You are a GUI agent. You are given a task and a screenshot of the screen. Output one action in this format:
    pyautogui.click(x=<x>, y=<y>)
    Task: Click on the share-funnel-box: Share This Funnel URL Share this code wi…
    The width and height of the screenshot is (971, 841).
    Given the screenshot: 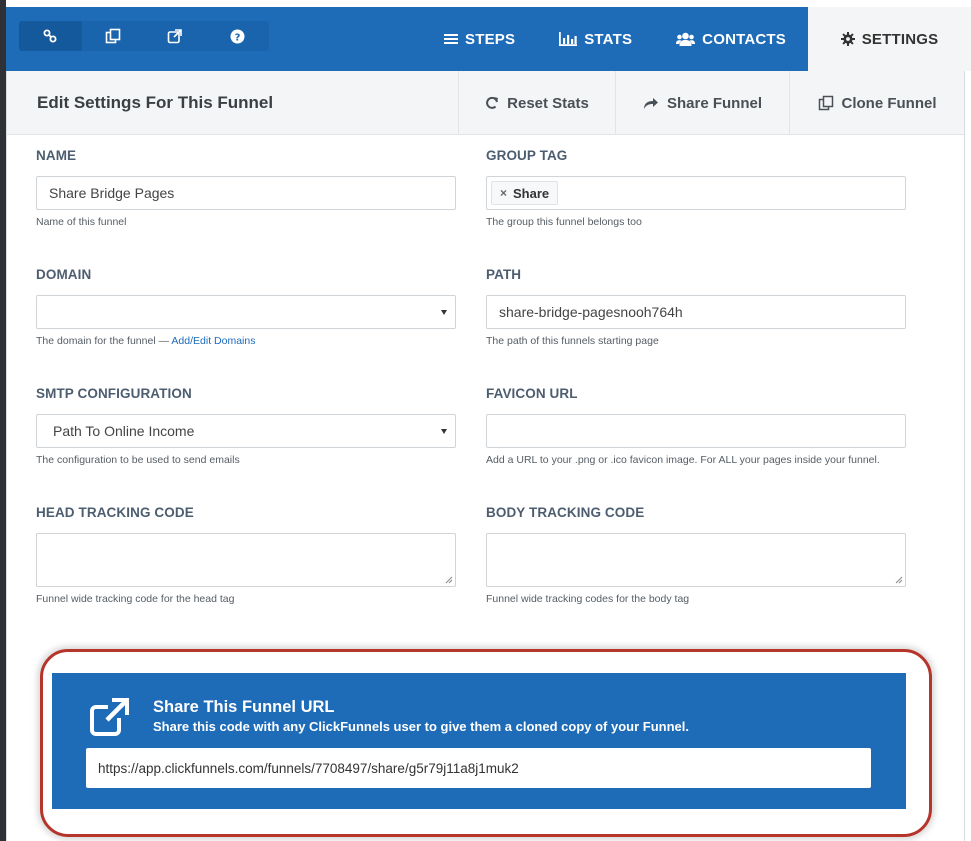 What is the action you would take?
    pyautogui.click(x=479, y=741)
    